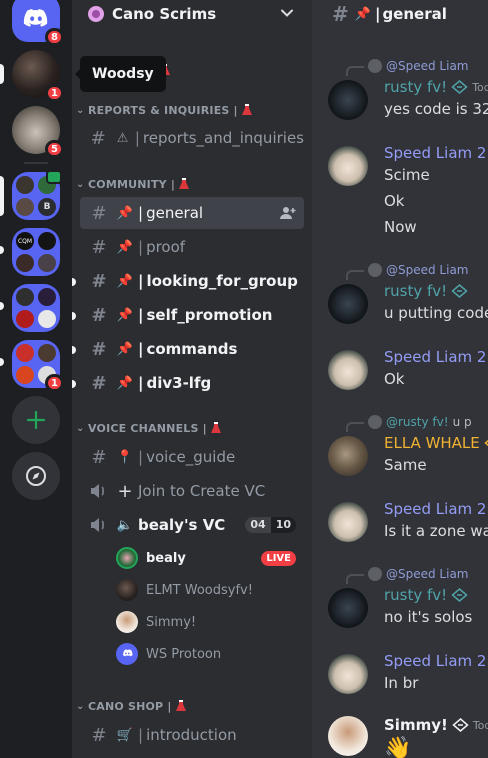 Image resolution: width=488 pixels, height=758 pixels. What do you see at coordinates (175, 213) in the screenshot?
I see `channel-name: general` at bounding box center [175, 213].